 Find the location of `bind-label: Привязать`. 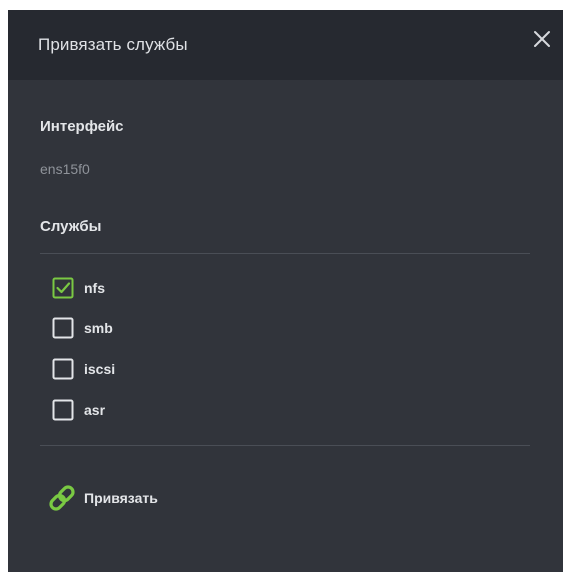

bind-label: Привязать is located at coordinates (121, 498).